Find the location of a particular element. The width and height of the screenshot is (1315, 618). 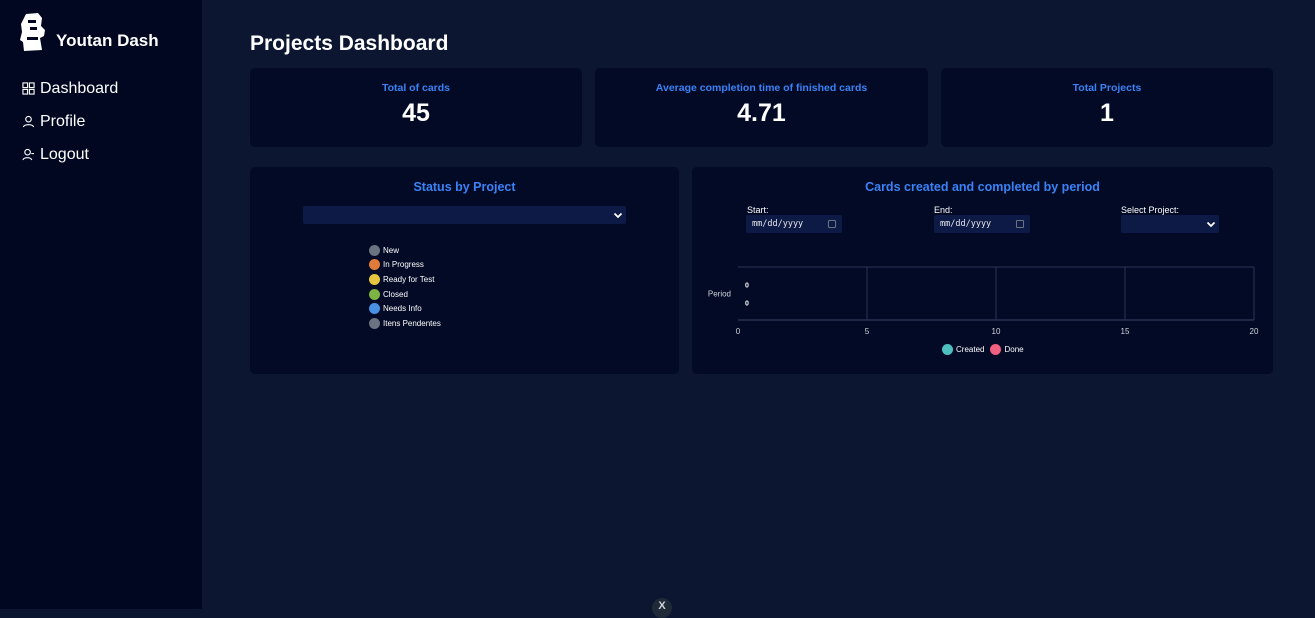

stat-card-total-projects: Total Projects 1 is located at coordinates (1107, 107).